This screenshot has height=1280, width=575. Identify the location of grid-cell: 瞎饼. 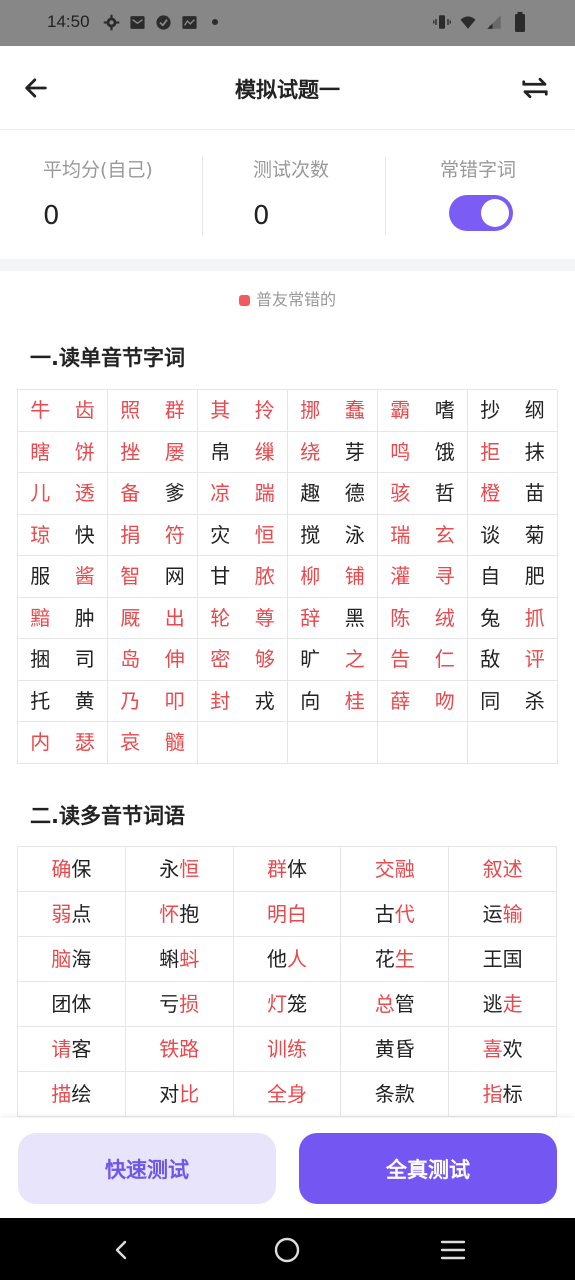
(63, 452).